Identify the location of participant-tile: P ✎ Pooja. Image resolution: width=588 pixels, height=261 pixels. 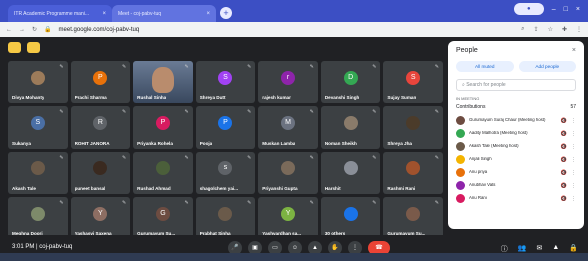
(225, 127).